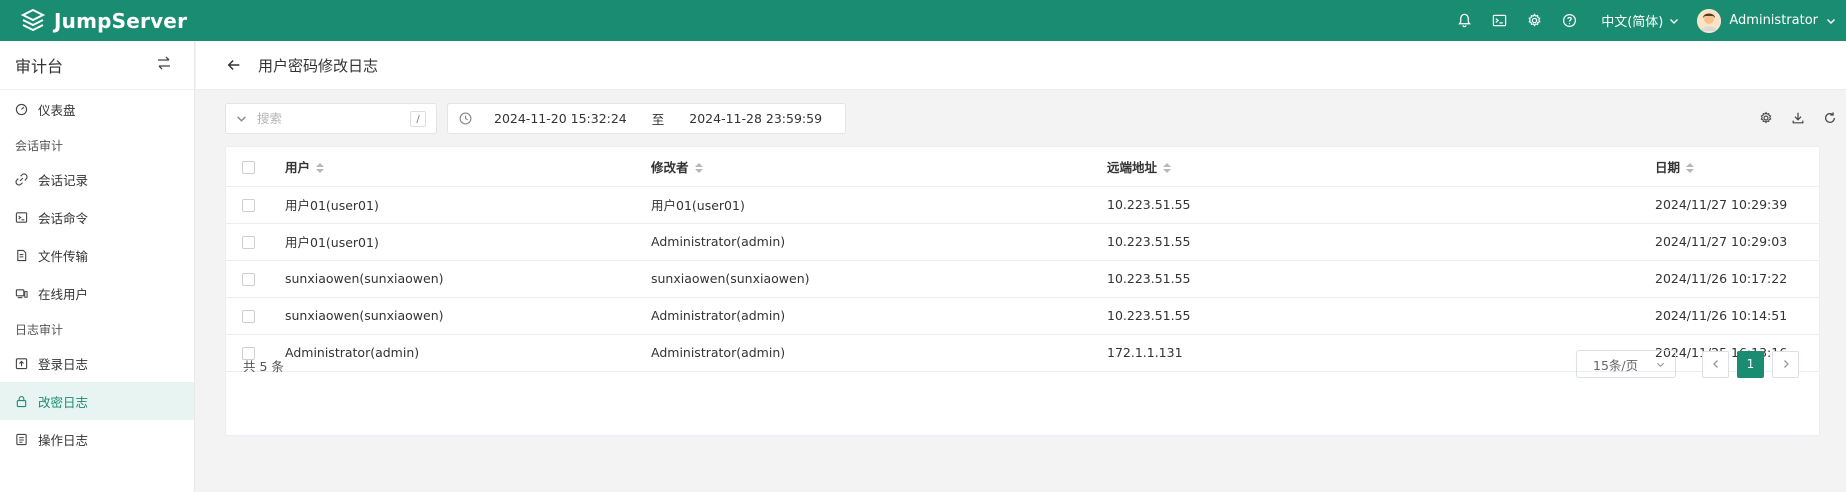 The width and height of the screenshot is (1846, 492). What do you see at coordinates (235, 65) in the screenshot?
I see `back-arrow-icon` at bounding box center [235, 65].